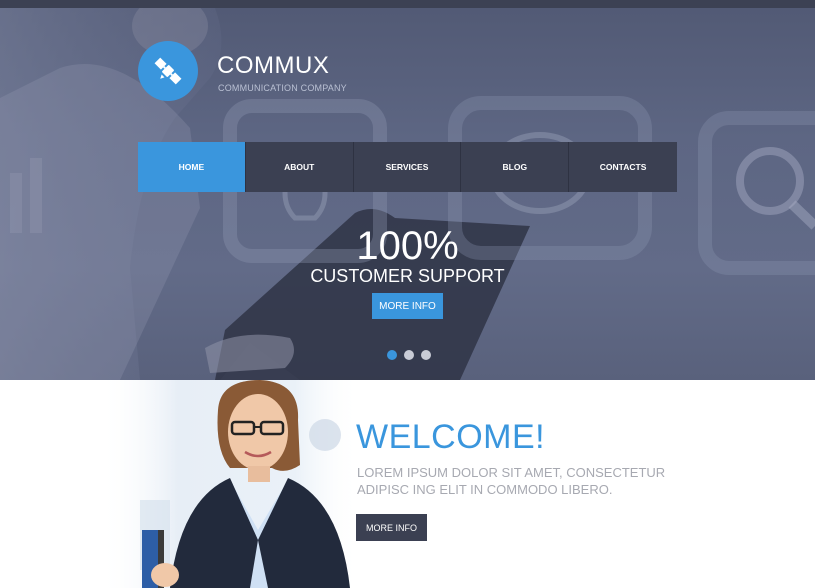 Image resolution: width=815 pixels, height=588 pixels. I want to click on welcome-more-info-button: MORE INFO, so click(391, 527).